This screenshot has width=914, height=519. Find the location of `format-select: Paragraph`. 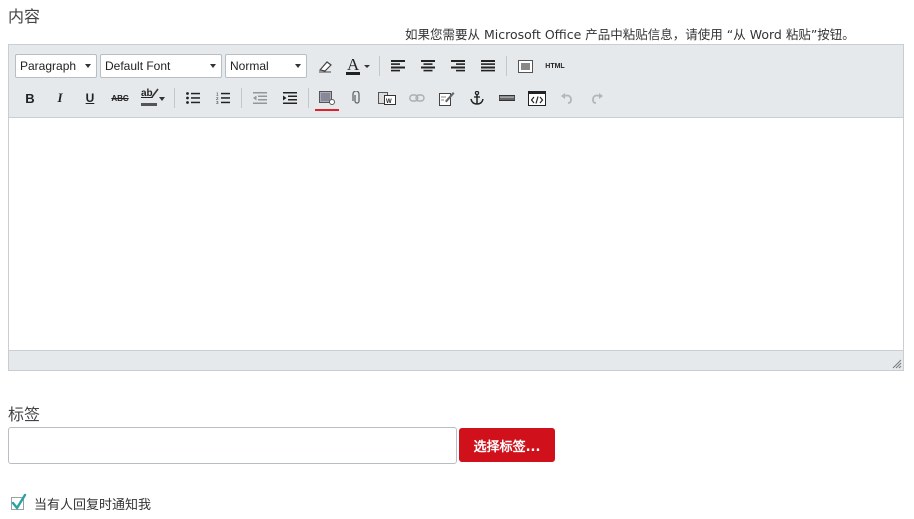

format-select: Paragraph is located at coordinates (56, 66).